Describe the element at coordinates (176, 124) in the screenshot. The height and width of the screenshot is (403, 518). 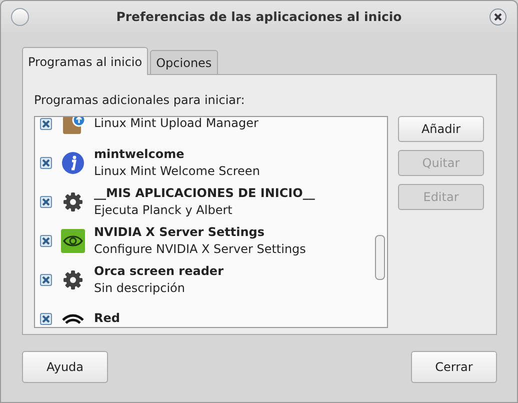
I see `program-description: Linux Mint Upload Manager` at that location.